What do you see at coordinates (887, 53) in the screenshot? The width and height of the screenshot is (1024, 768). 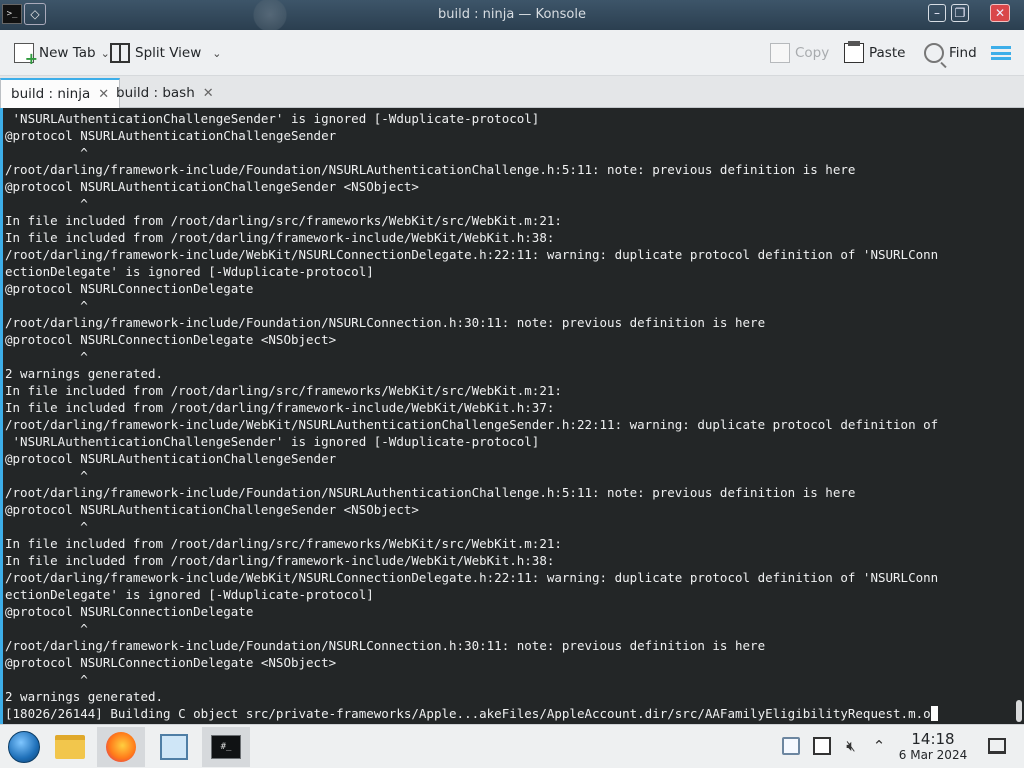 I see `paste-label: Paste` at bounding box center [887, 53].